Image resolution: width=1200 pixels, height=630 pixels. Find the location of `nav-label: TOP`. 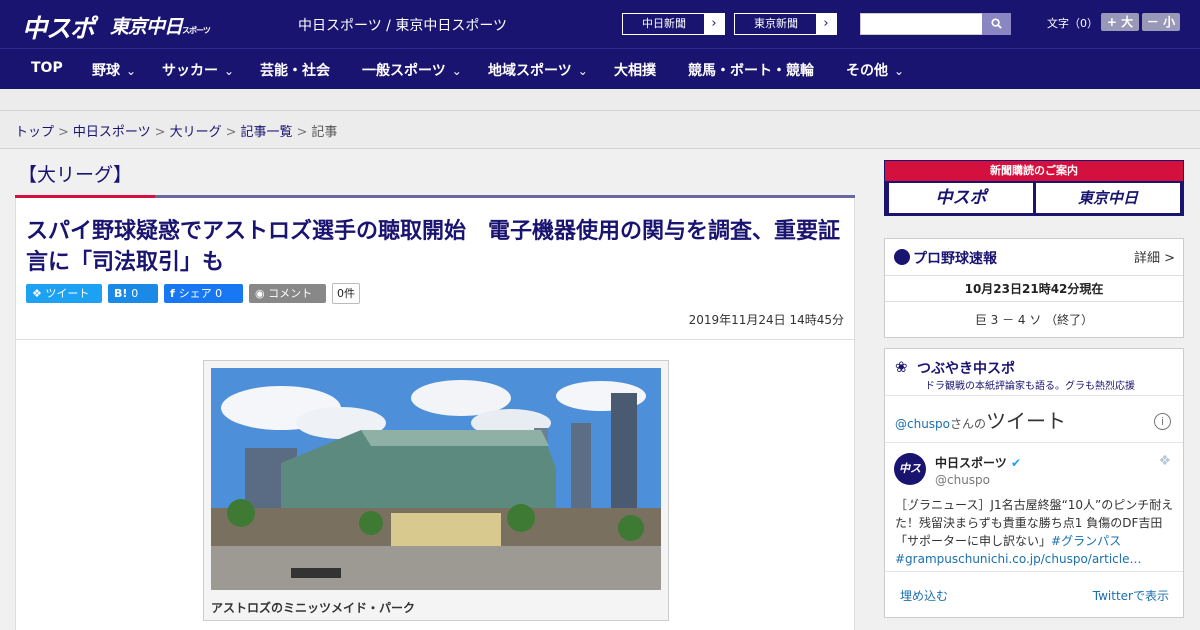

nav-label: TOP is located at coordinates (47, 68).